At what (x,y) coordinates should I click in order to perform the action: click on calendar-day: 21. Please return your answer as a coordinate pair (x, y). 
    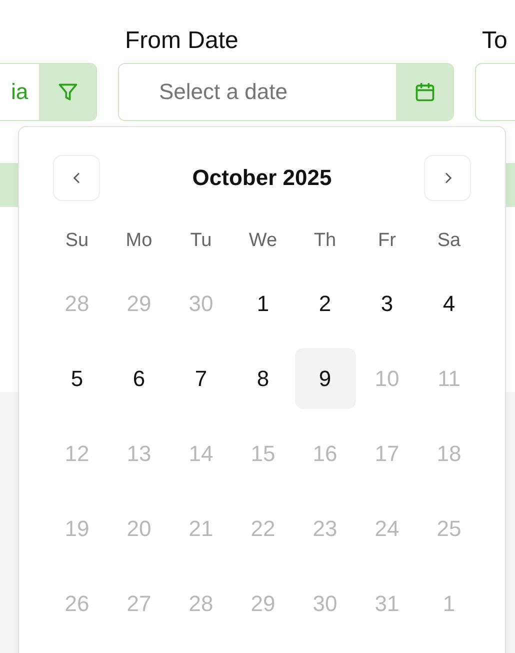
    Looking at the image, I should click on (201, 528).